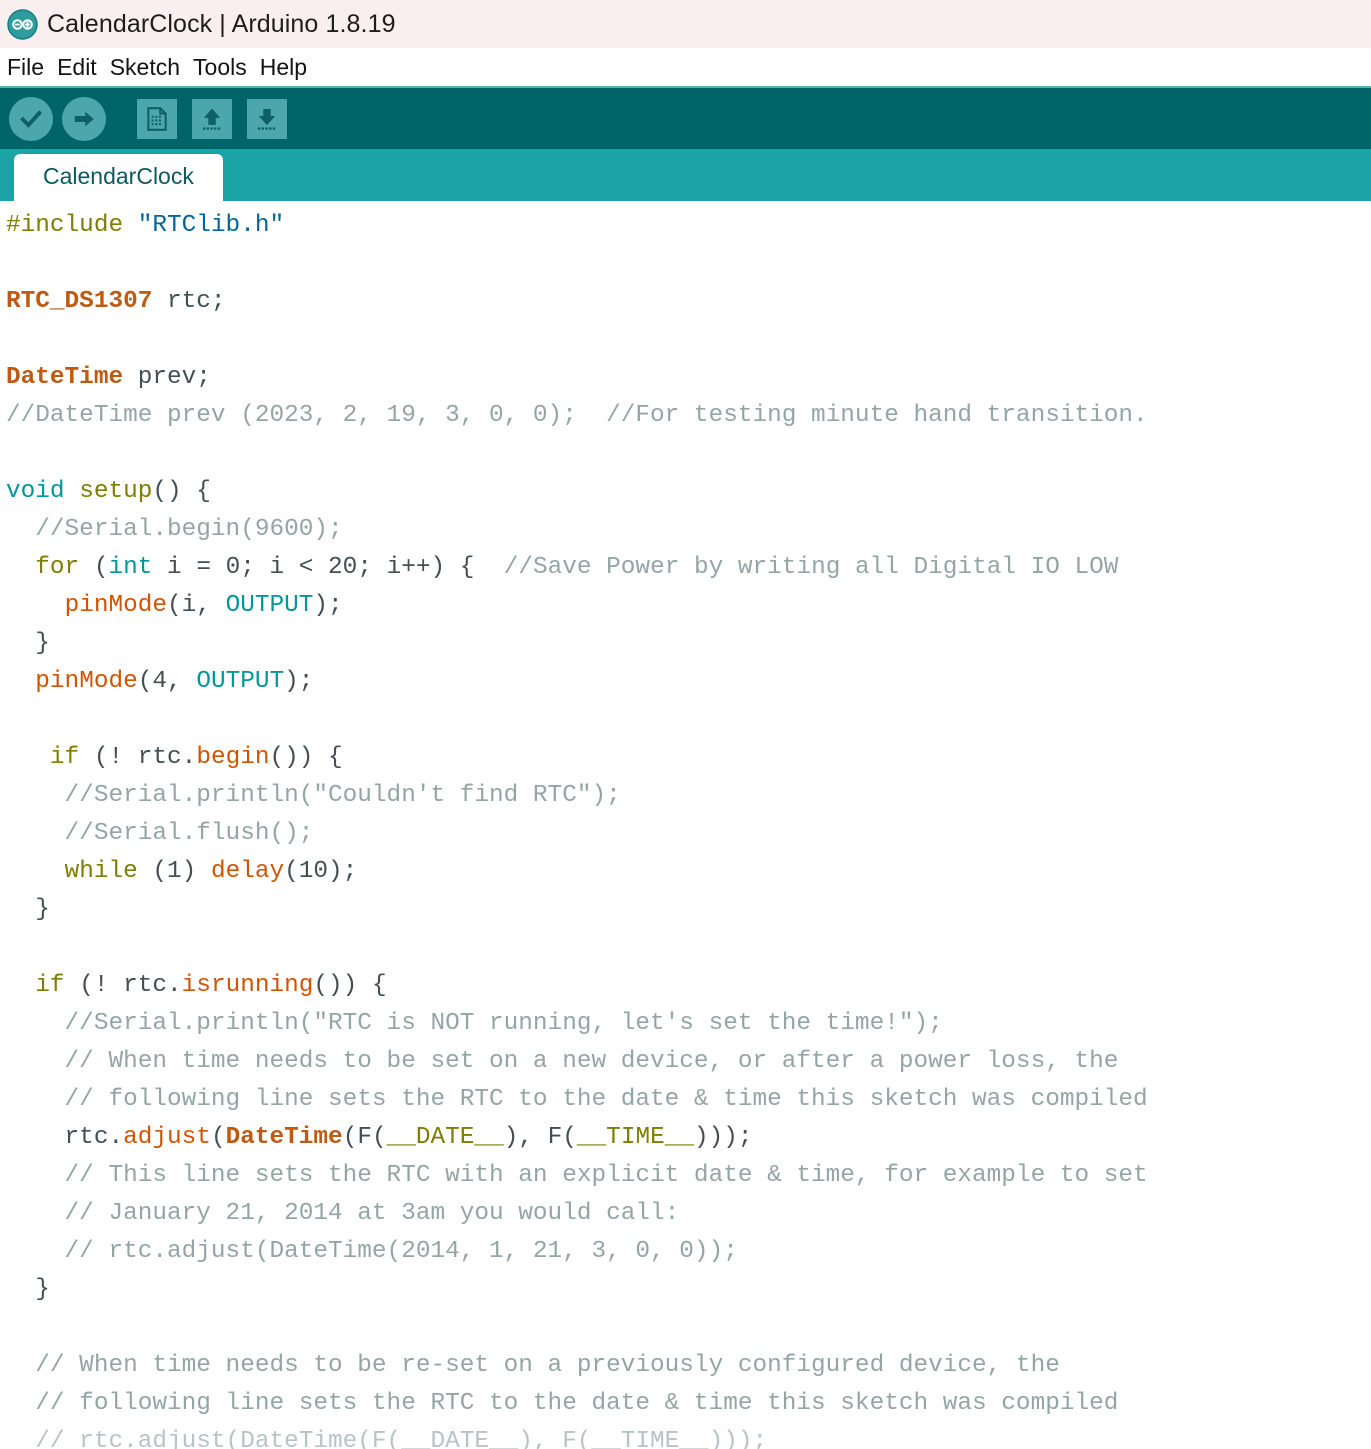  I want to click on menu-item-file: File, so click(25, 67).